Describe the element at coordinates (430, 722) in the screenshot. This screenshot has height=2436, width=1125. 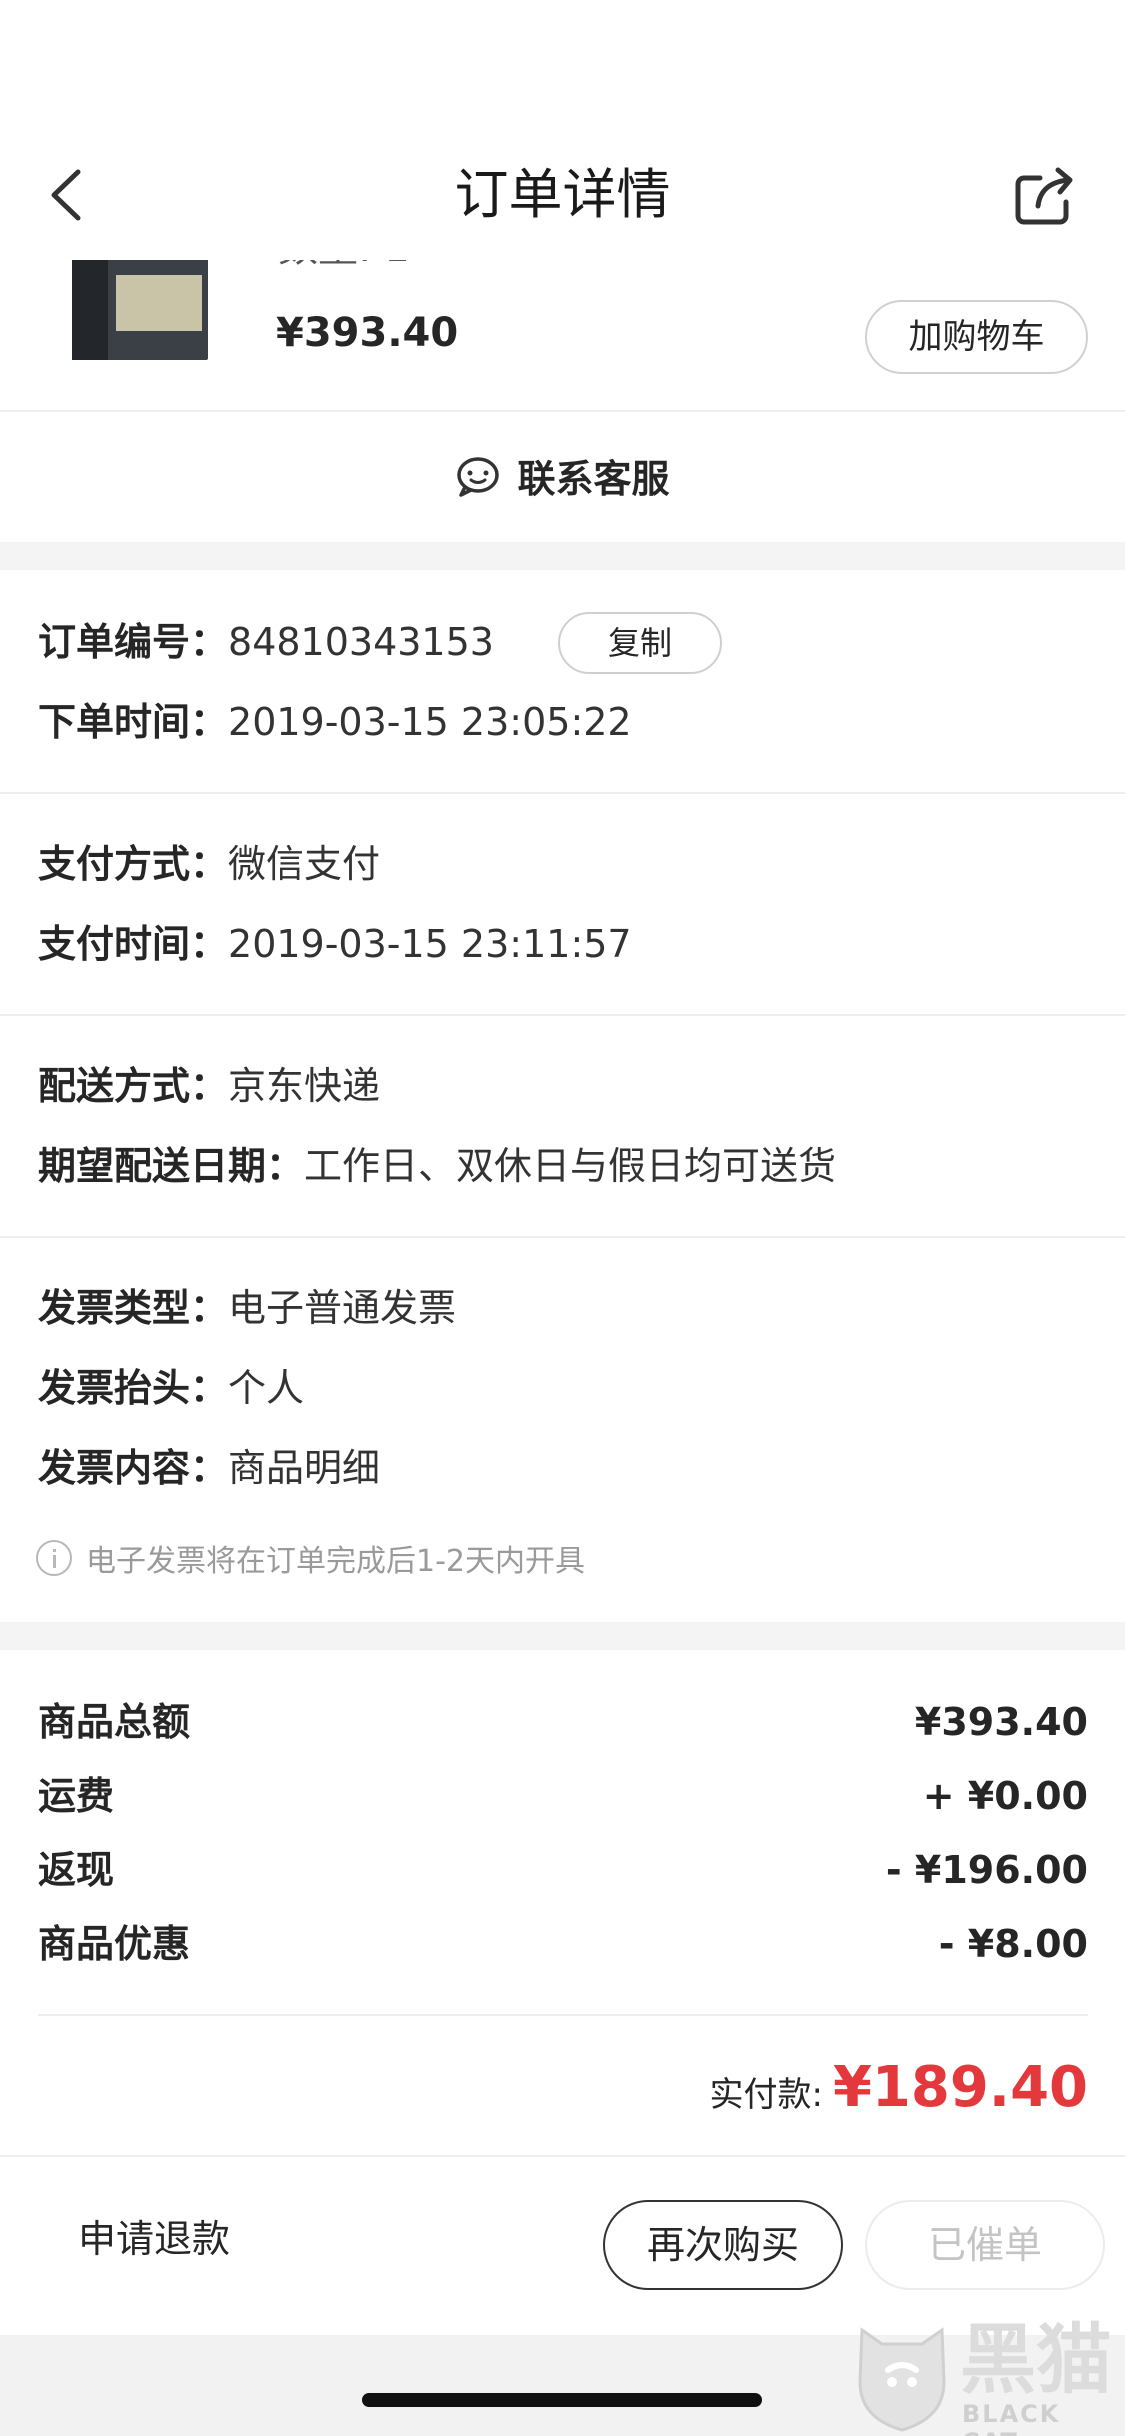
I see `order-time: 2019-03-15 23:05:22` at that location.